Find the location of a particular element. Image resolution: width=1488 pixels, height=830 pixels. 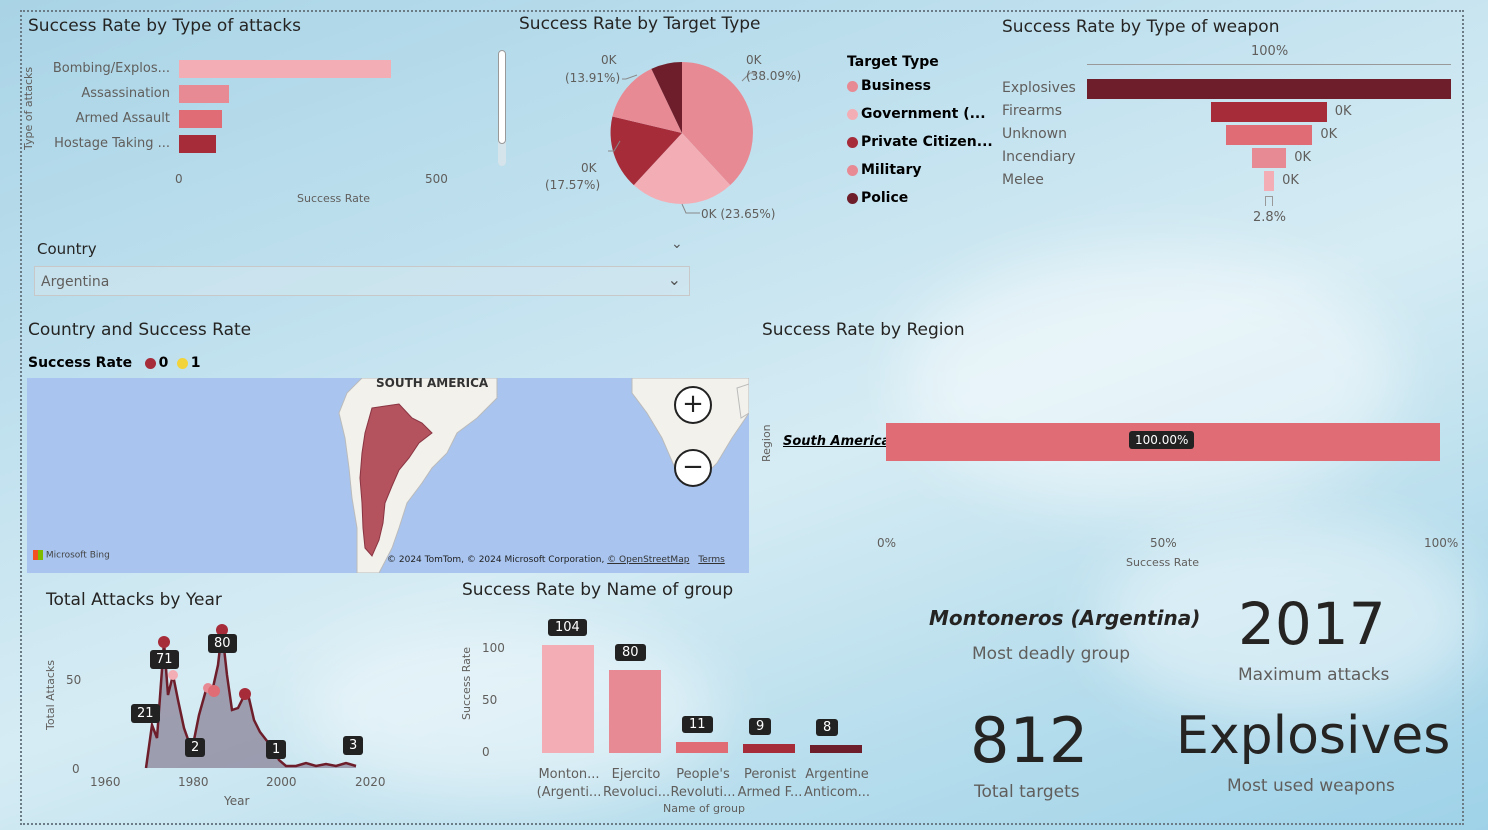

kpi-targets-value: 812 is located at coordinates (1029, 740).